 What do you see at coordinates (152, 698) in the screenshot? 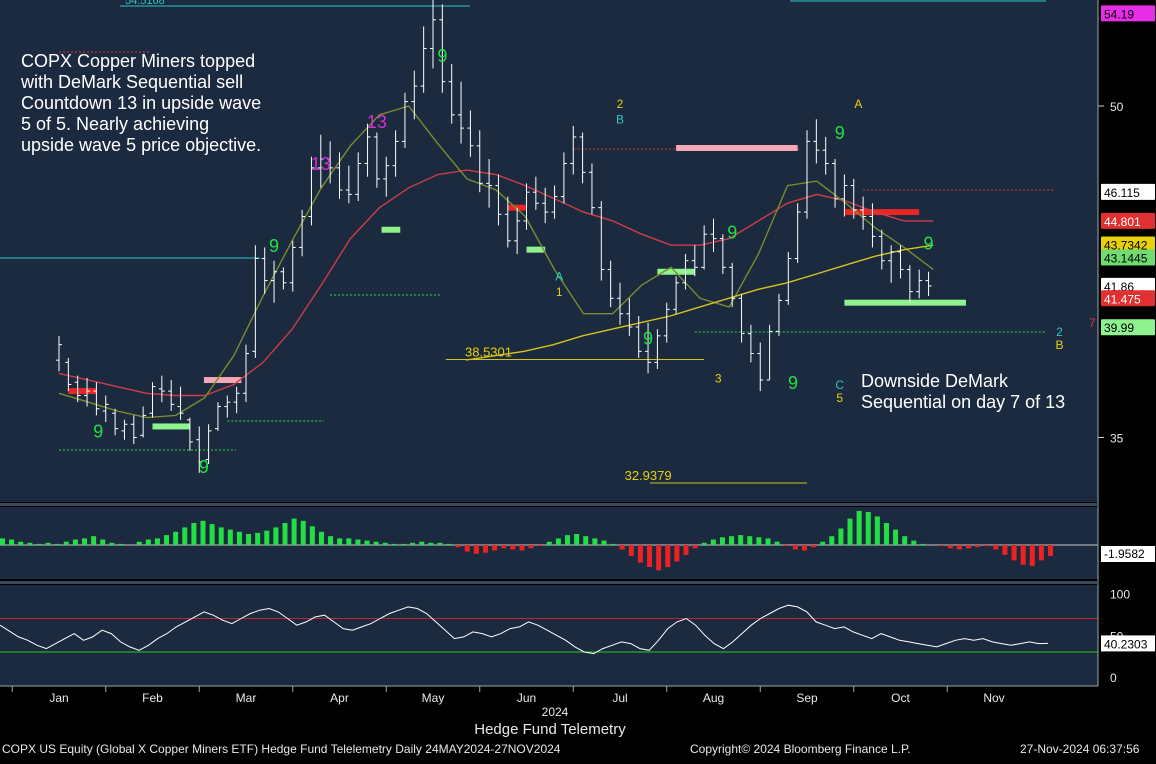
I see `x-tick-label: Feb` at bounding box center [152, 698].